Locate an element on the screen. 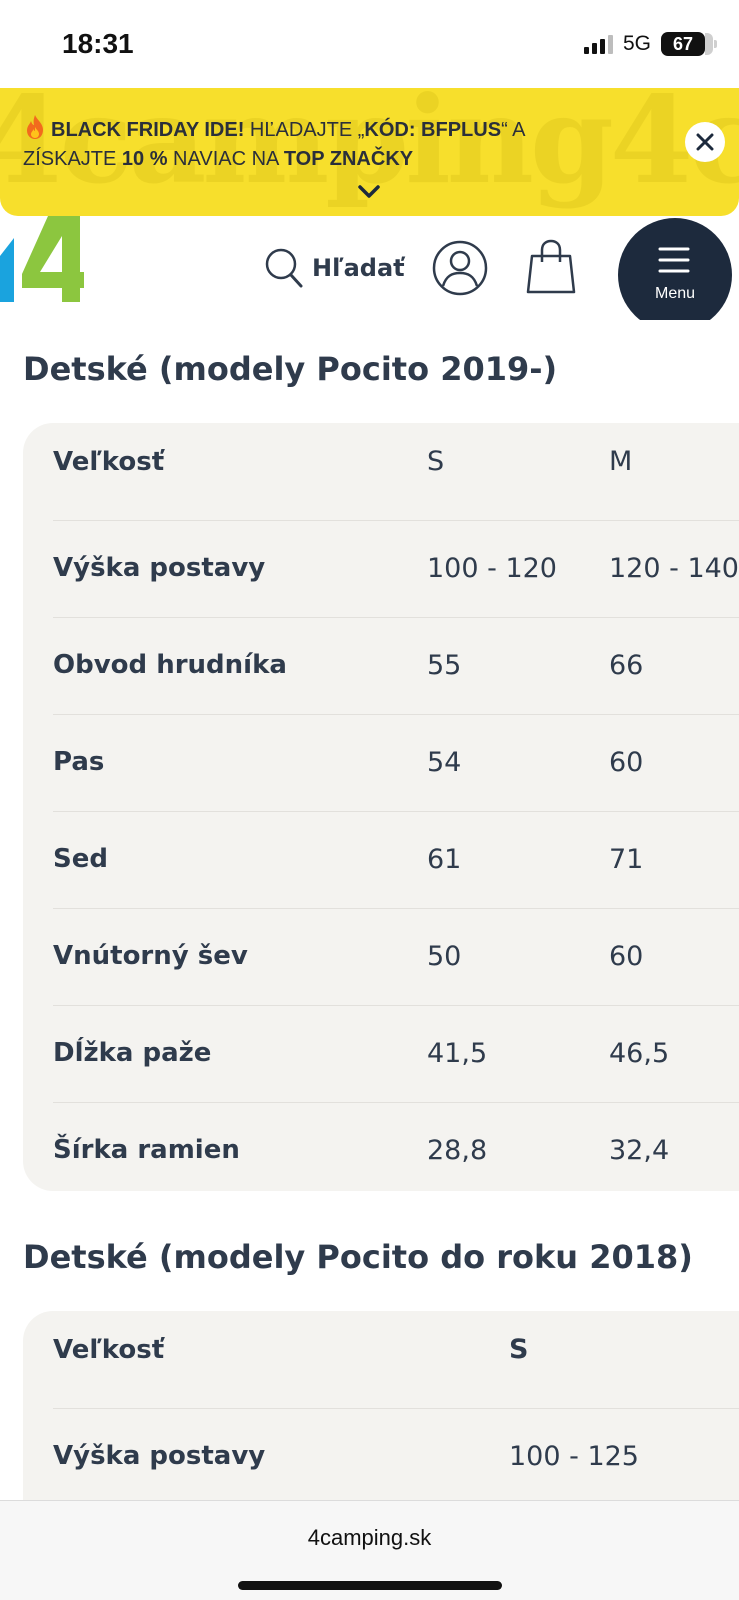  search-label: Hľadať is located at coordinates (358, 268).